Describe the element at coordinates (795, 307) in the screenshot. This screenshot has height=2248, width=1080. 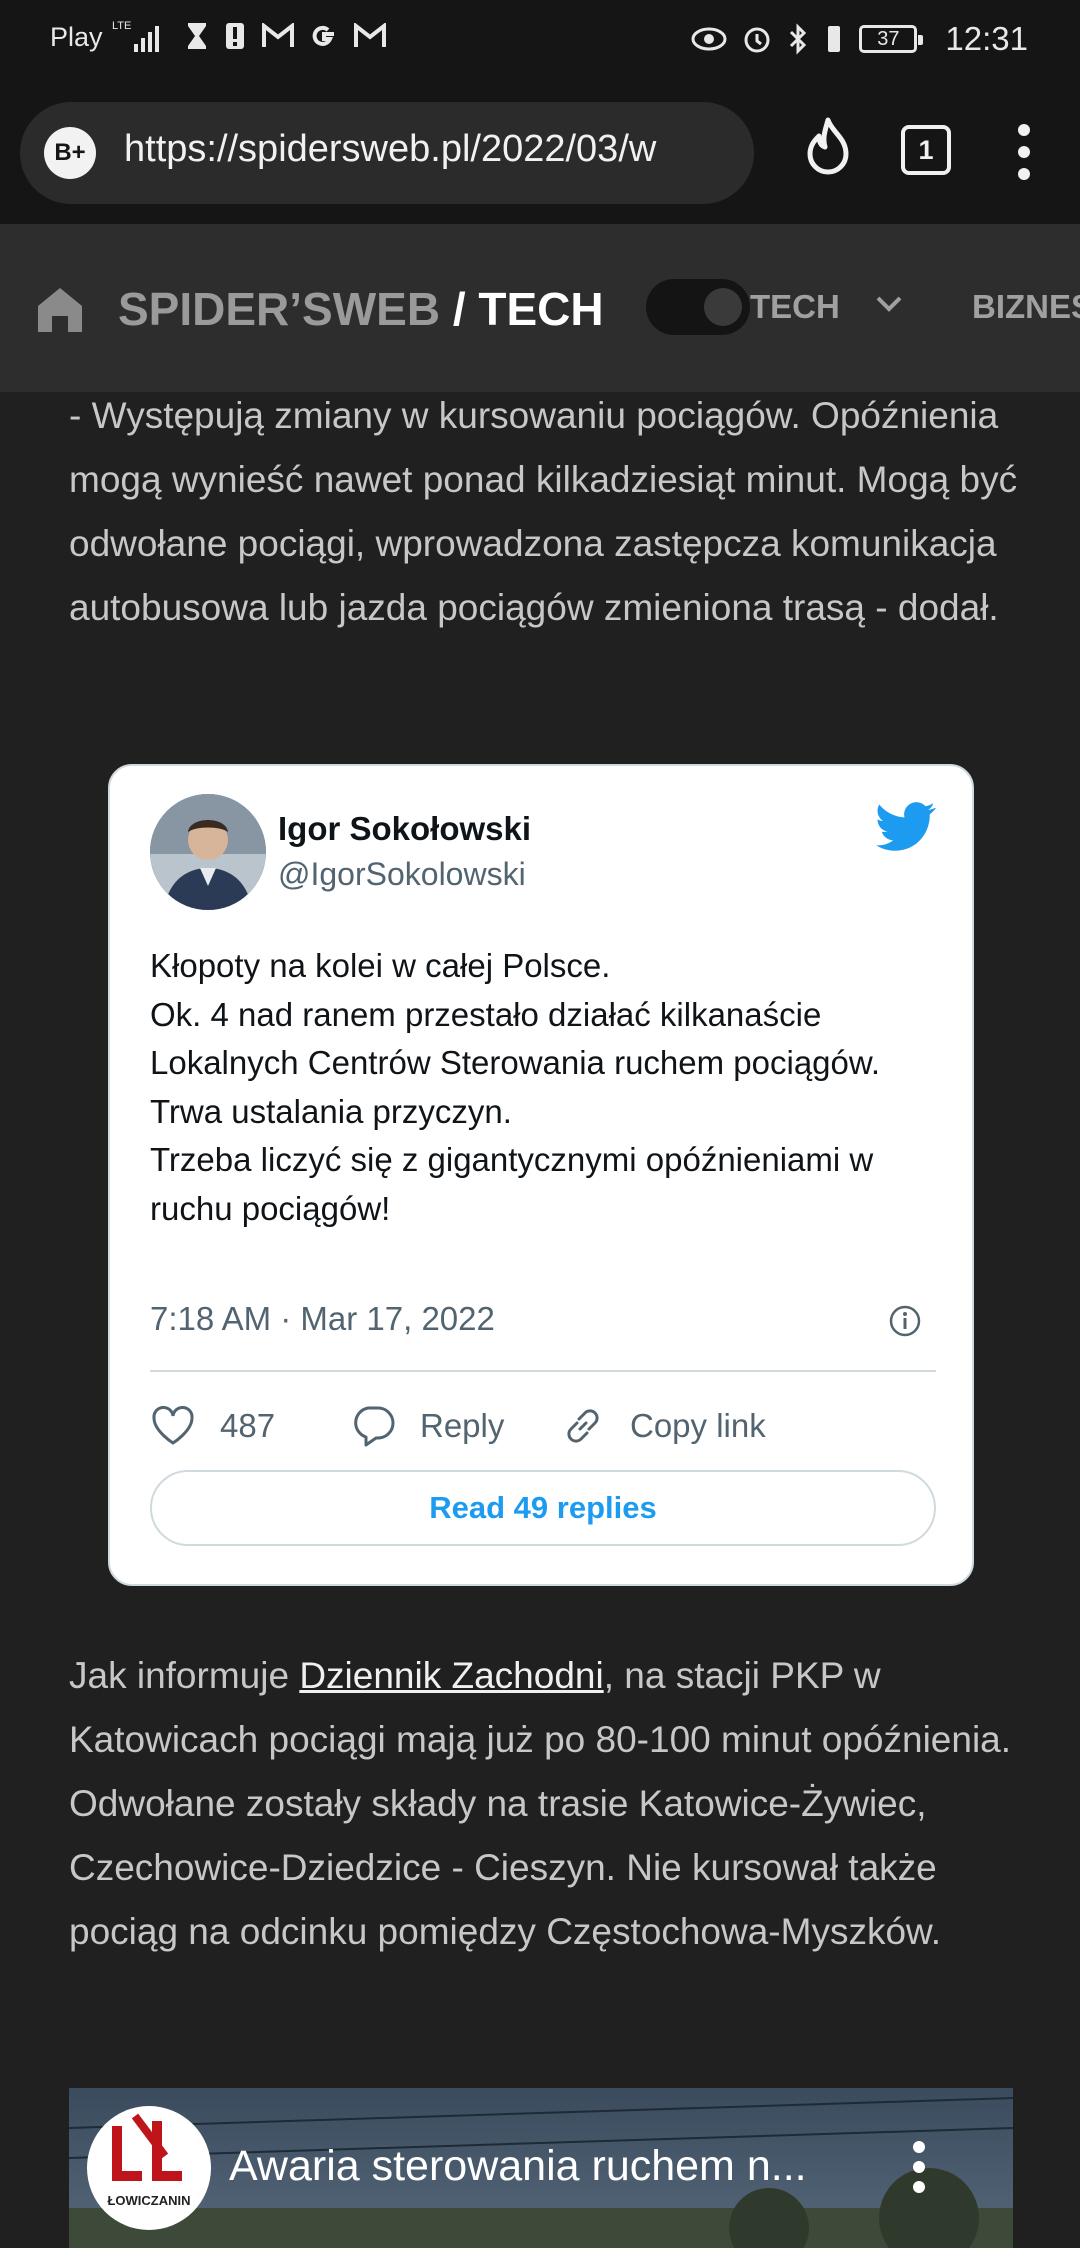
I see `nav-section-tech: TECH` at that location.